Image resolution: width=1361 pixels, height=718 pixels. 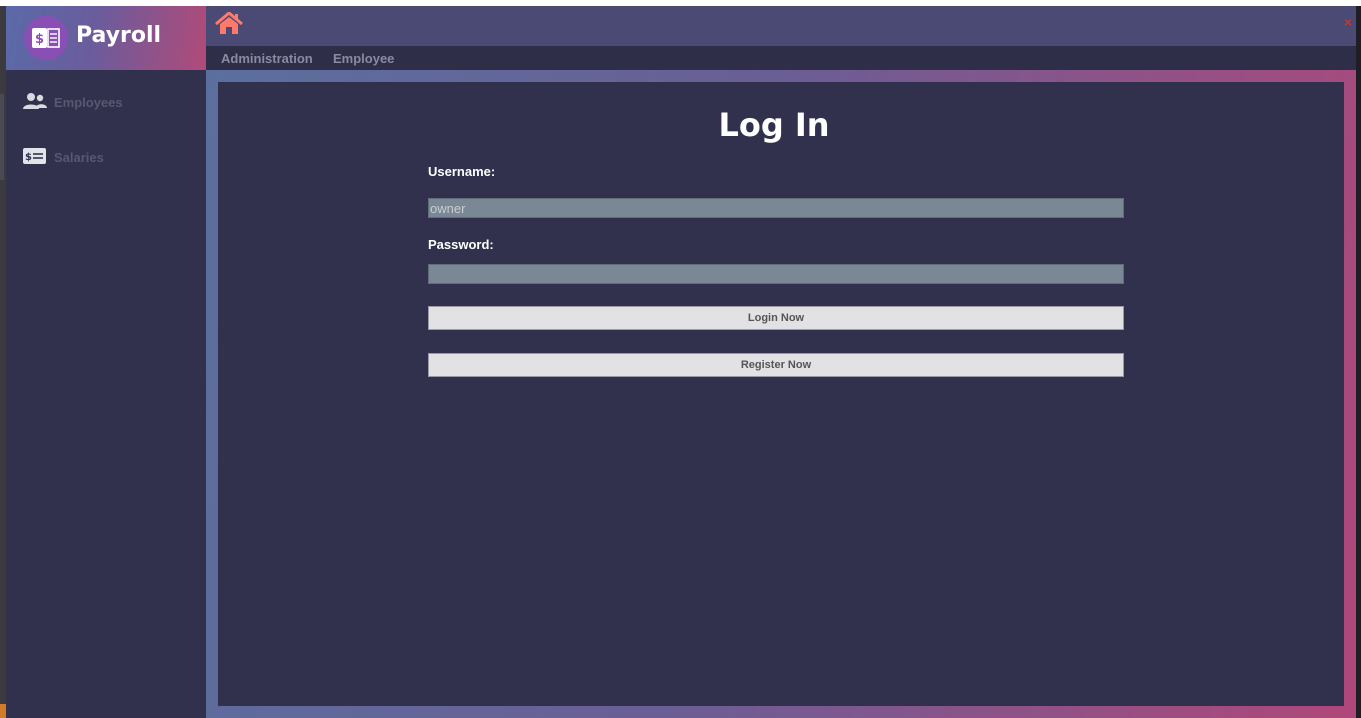 I want to click on menu-item-administration: Administration, so click(x=267, y=58).